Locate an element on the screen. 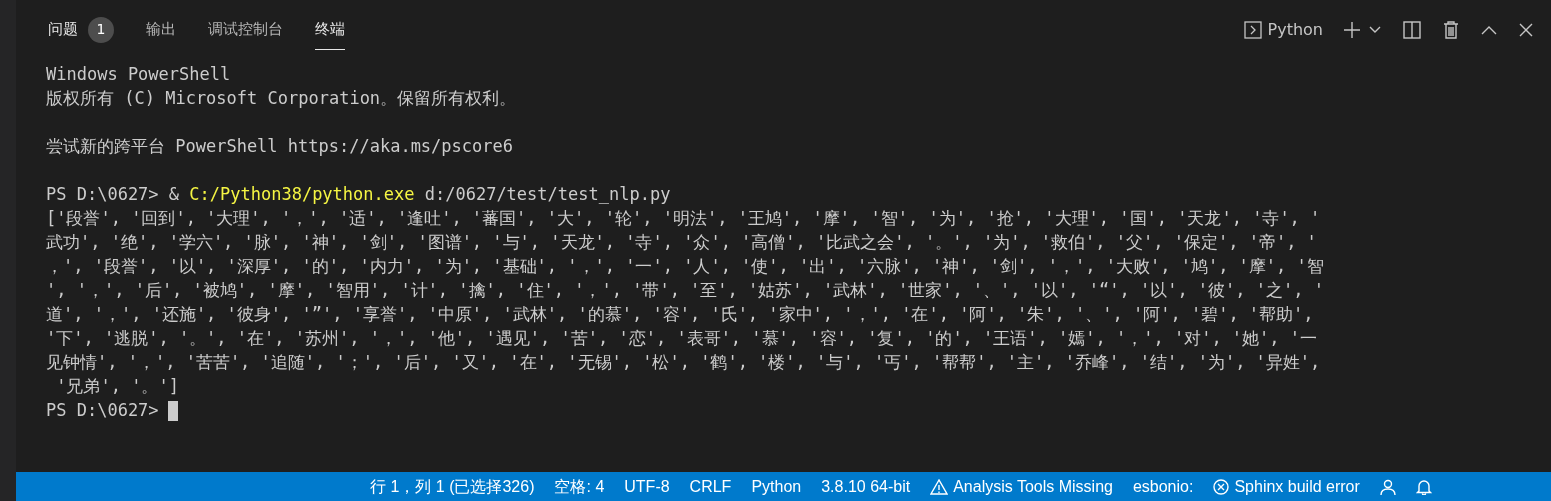 The image size is (1551, 501). bell-icon is located at coordinates (1423, 486).